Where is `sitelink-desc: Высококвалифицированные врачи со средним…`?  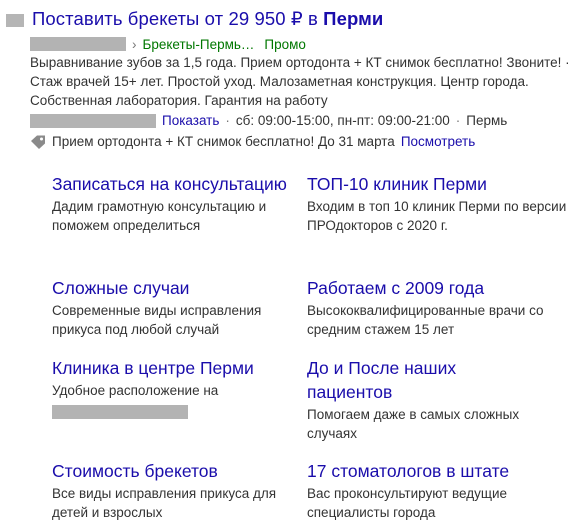 sitelink-desc: Высококвалифицированные врачи со средним… is located at coordinates (425, 320).